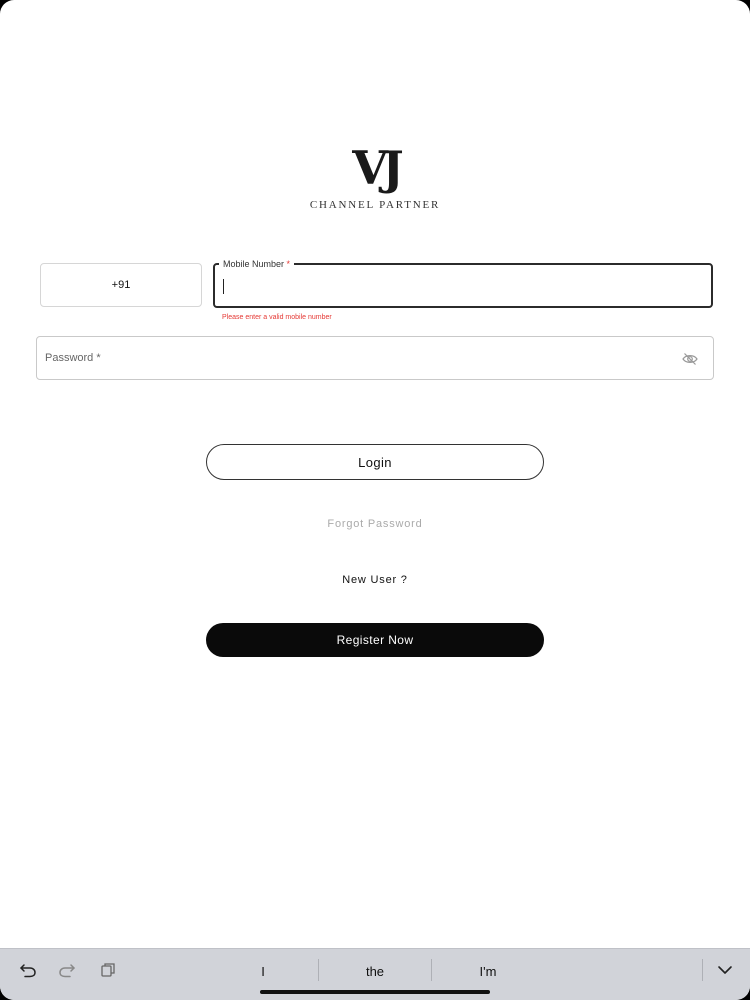  Describe the element at coordinates (277, 317) in the screenshot. I see `mobile-error-message: Please enter a valid mobile number` at that location.